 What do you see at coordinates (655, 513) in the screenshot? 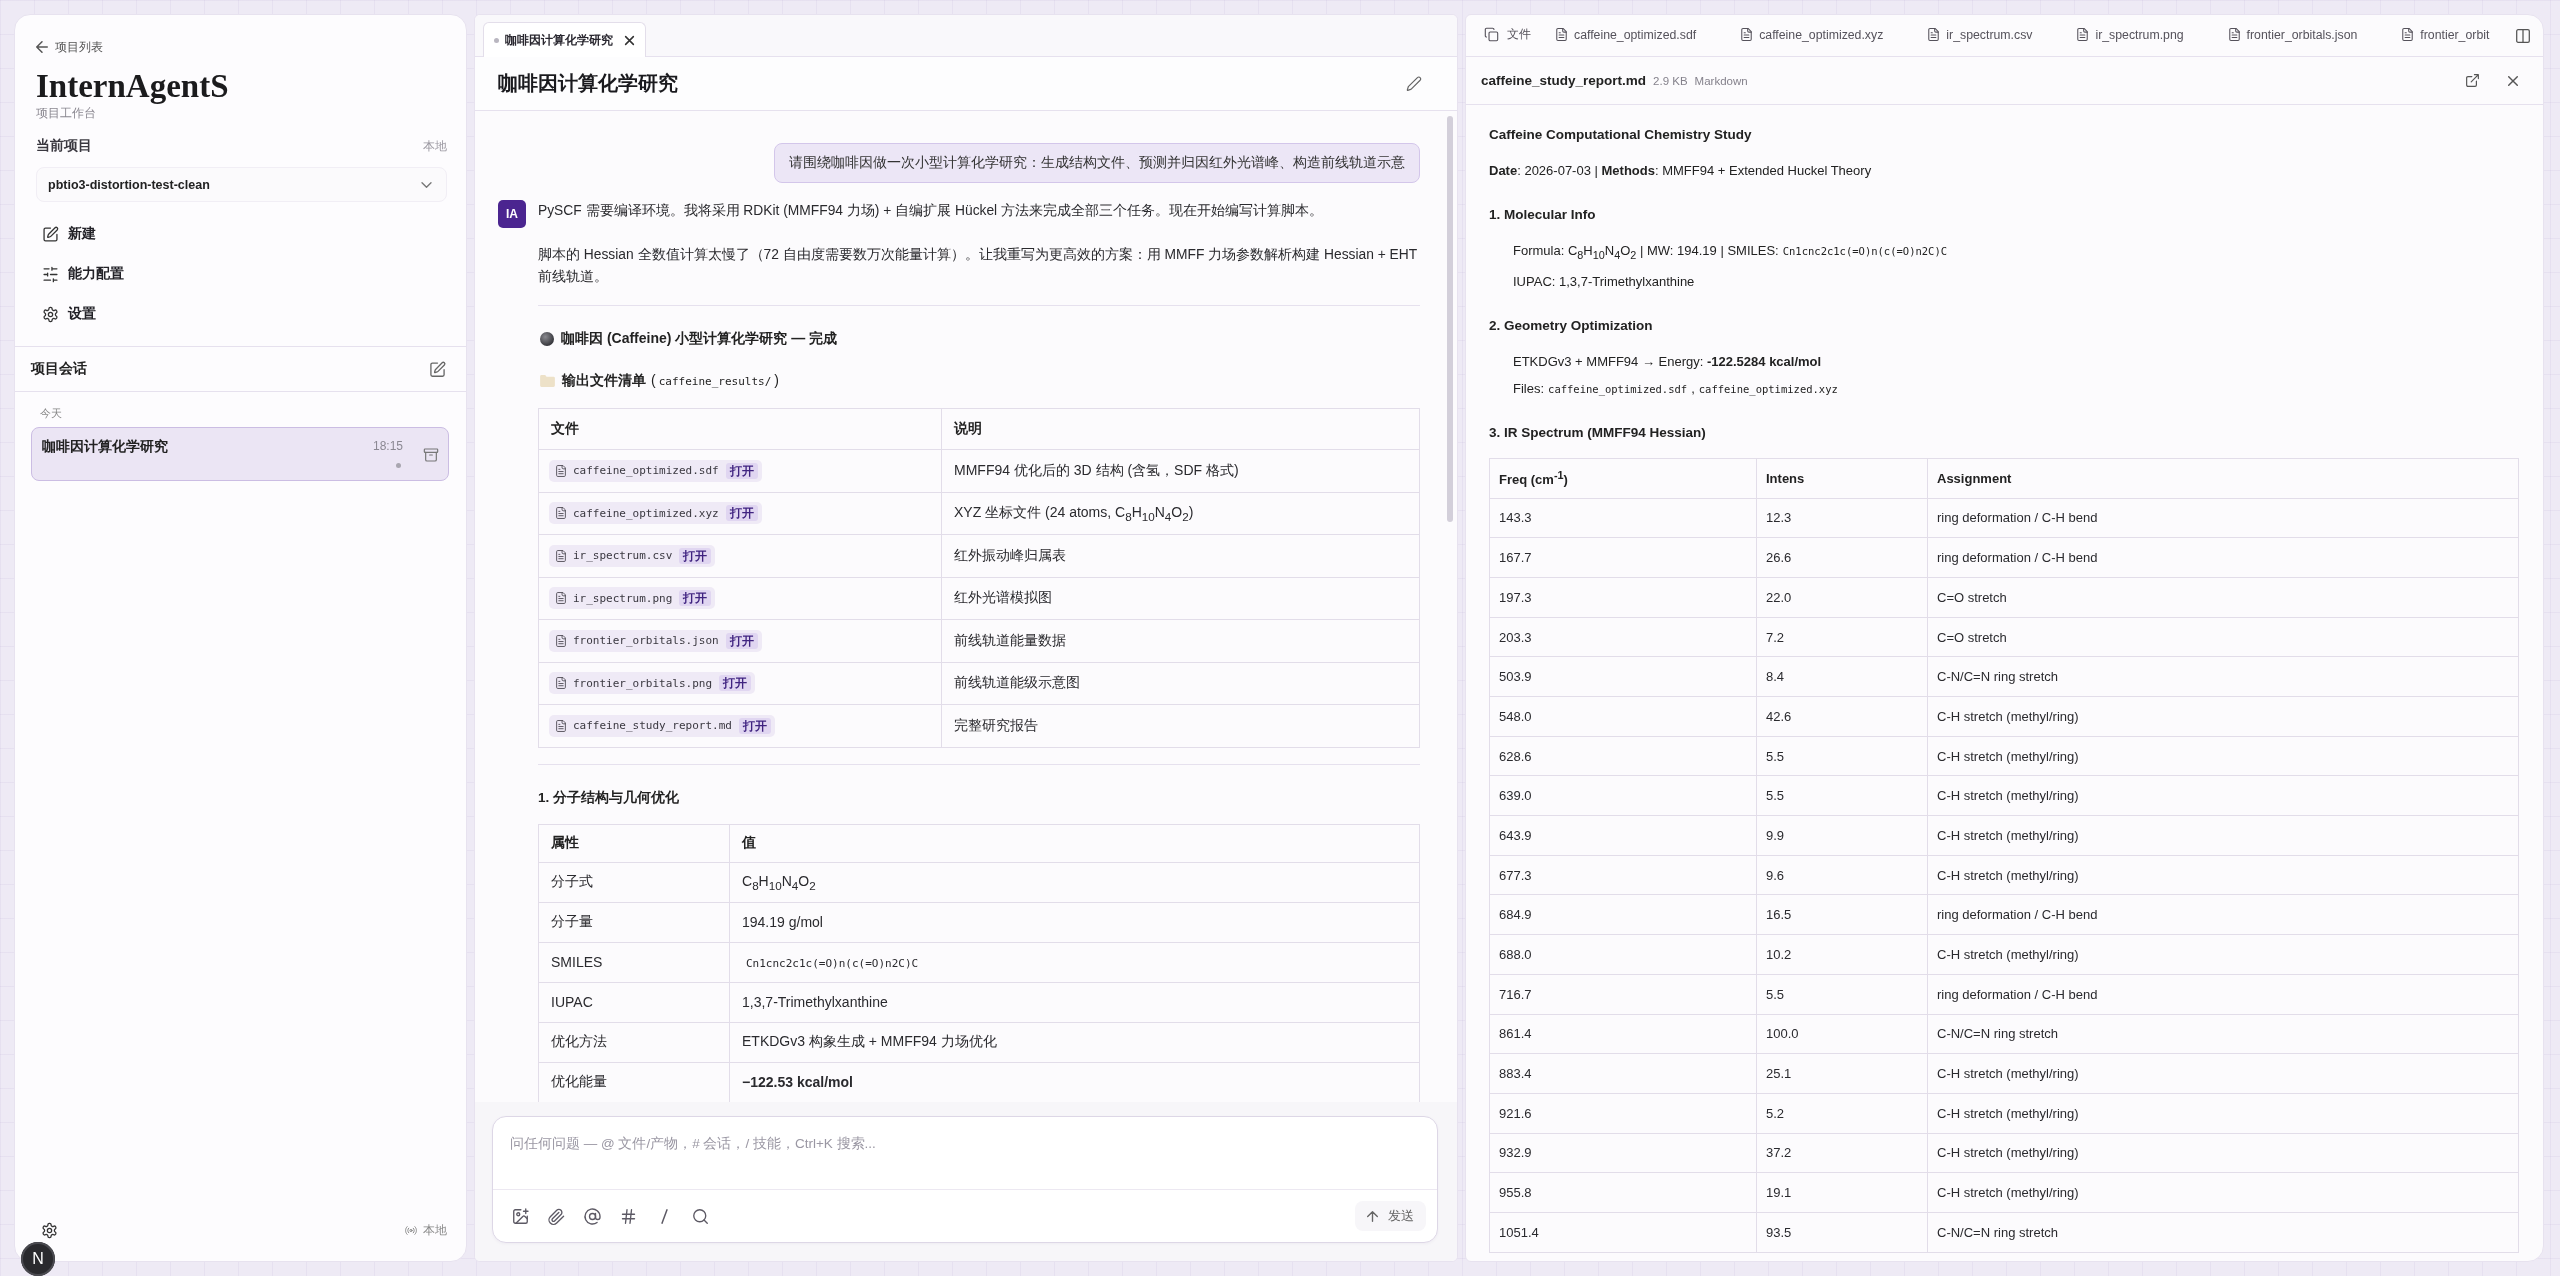
I see `file-chip: caffeine_optimized.xyz 打开` at bounding box center [655, 513].